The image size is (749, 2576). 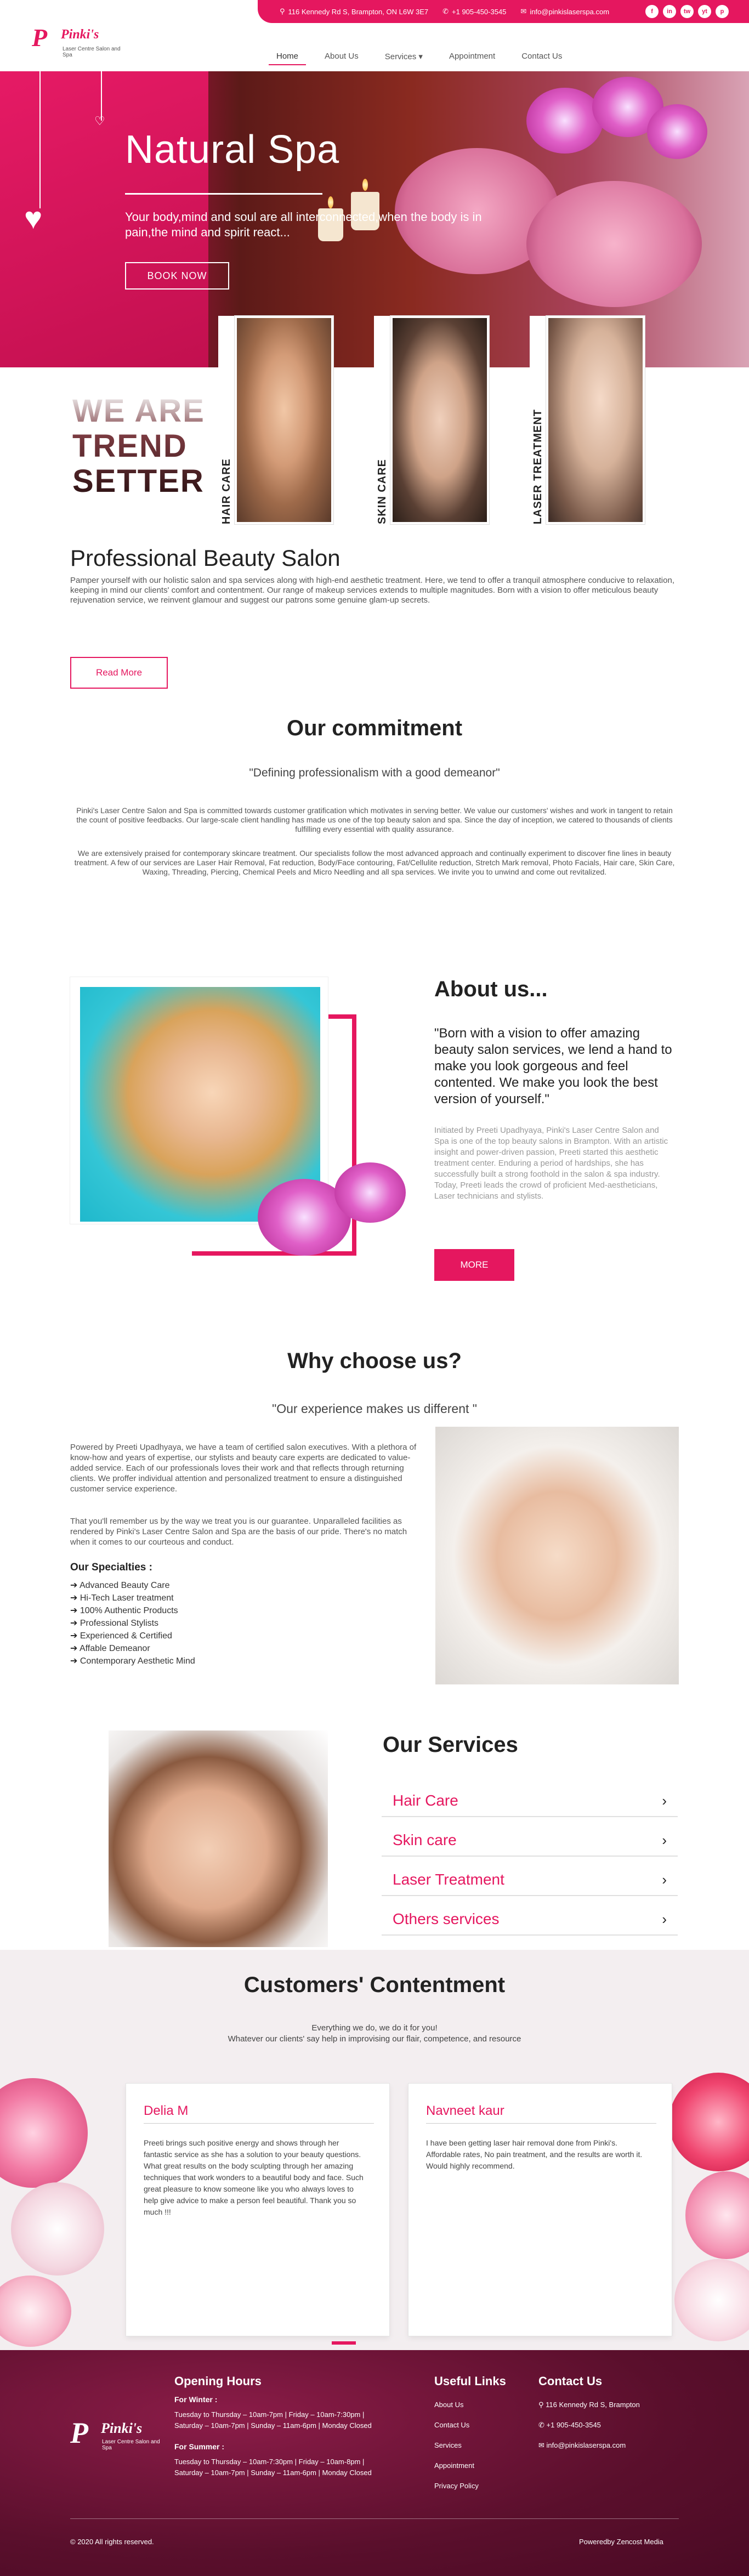 I want to click on hero-title: Natural Spa, so click(x=233, y=150).